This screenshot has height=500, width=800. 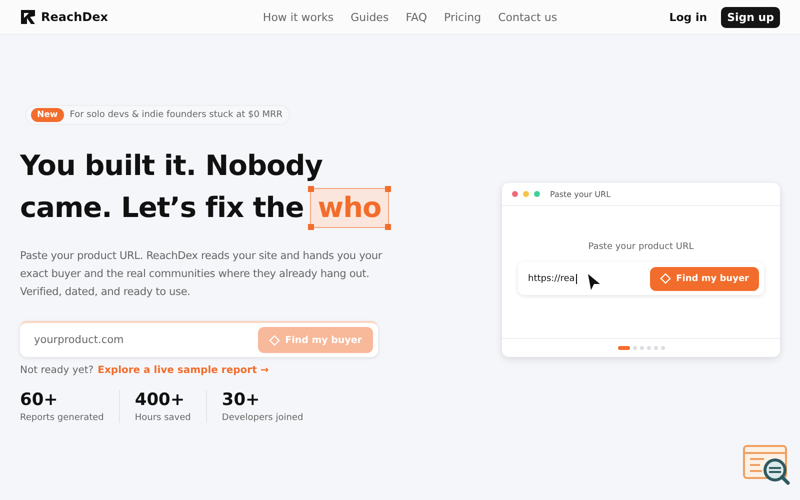 What do you see at coordinates (74, 17) in the screenshot?
I see `brand-name: ReachDex` at bounding box center [74, 17].